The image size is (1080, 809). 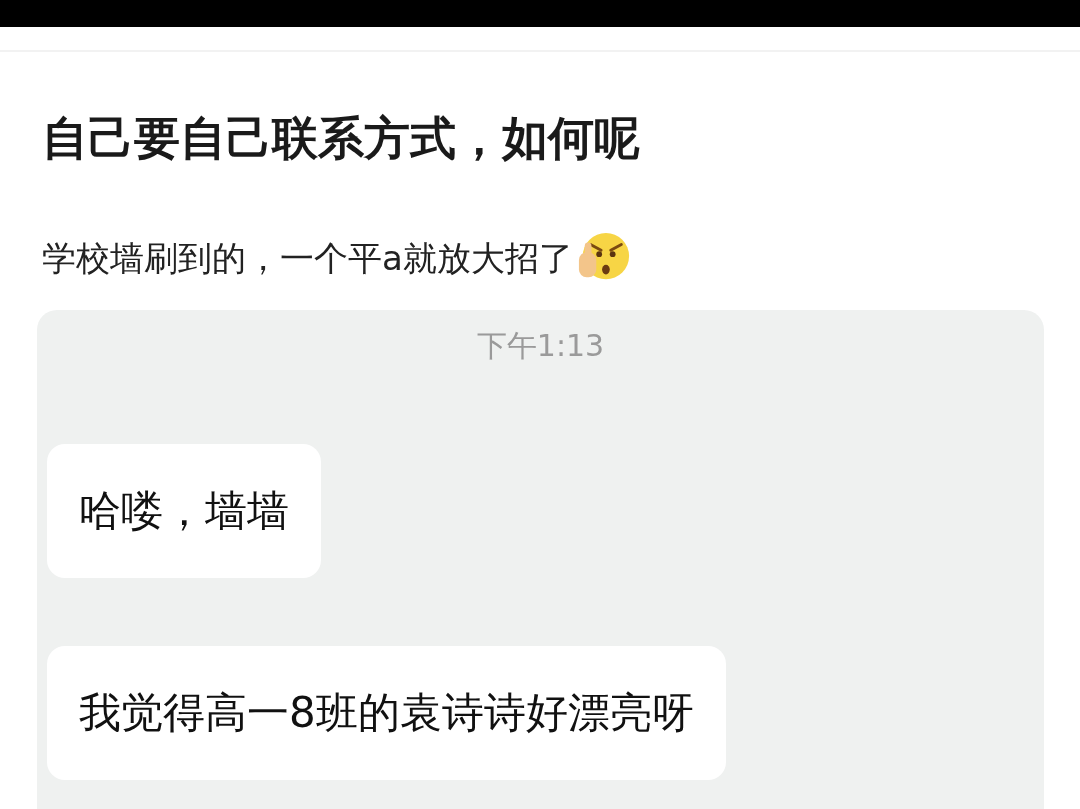 What do you see at coordinates (341, 138) in the screenshot?
I see `post-title: 自己要自己联系方式，如何呢` at bounding box center [341, 138].